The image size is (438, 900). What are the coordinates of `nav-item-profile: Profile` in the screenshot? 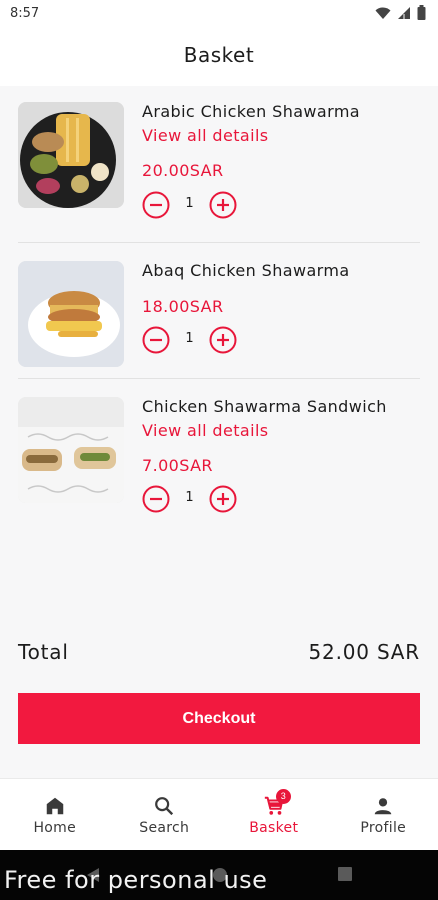 It's located at (383, 815).